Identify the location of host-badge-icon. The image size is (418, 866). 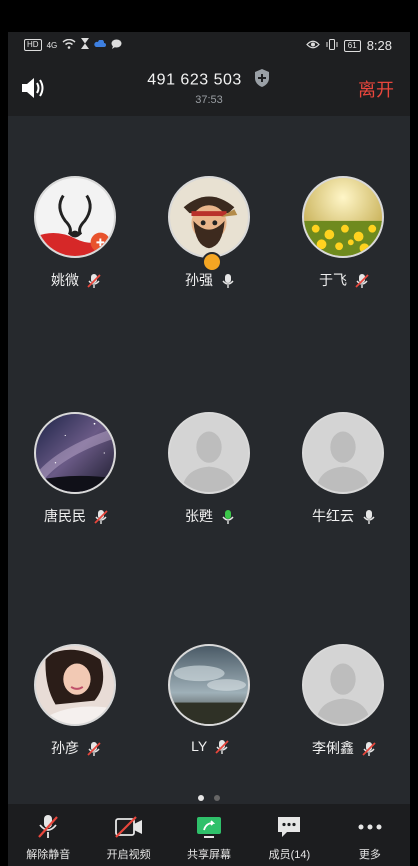
(212, 262).